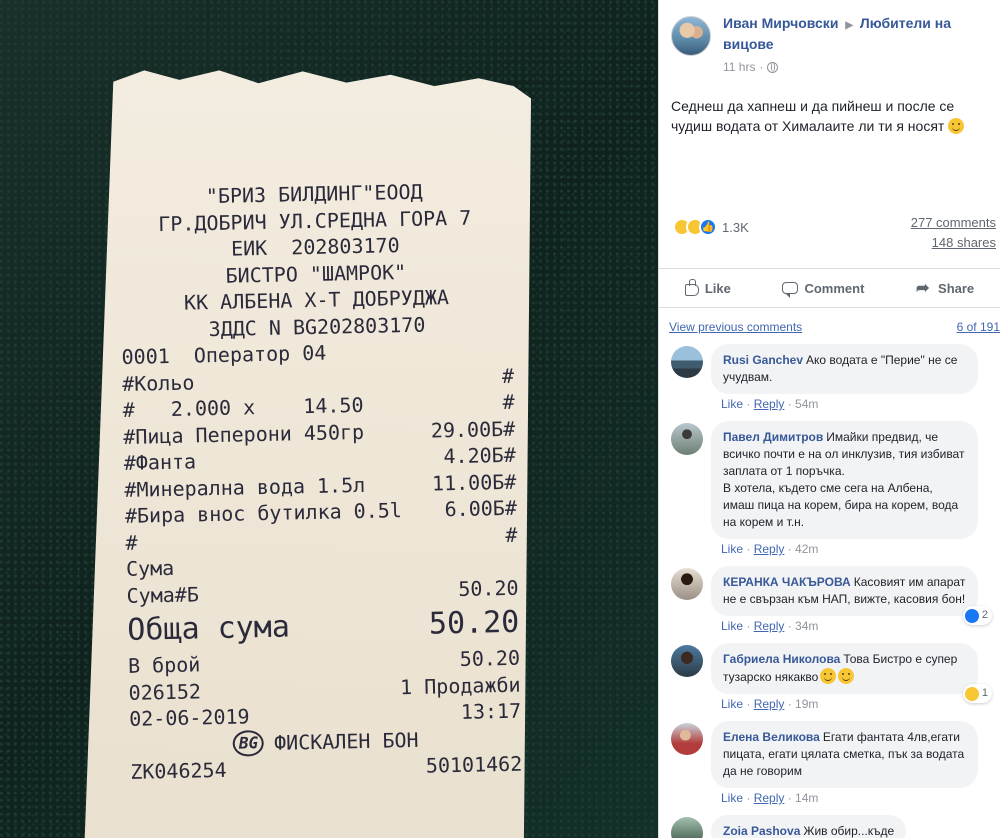 This screenshot has height=838, width=1000. Describe the element at coordinates (735, 227) in the screenshot. I see `reaction-count: 1.3K` at that location.